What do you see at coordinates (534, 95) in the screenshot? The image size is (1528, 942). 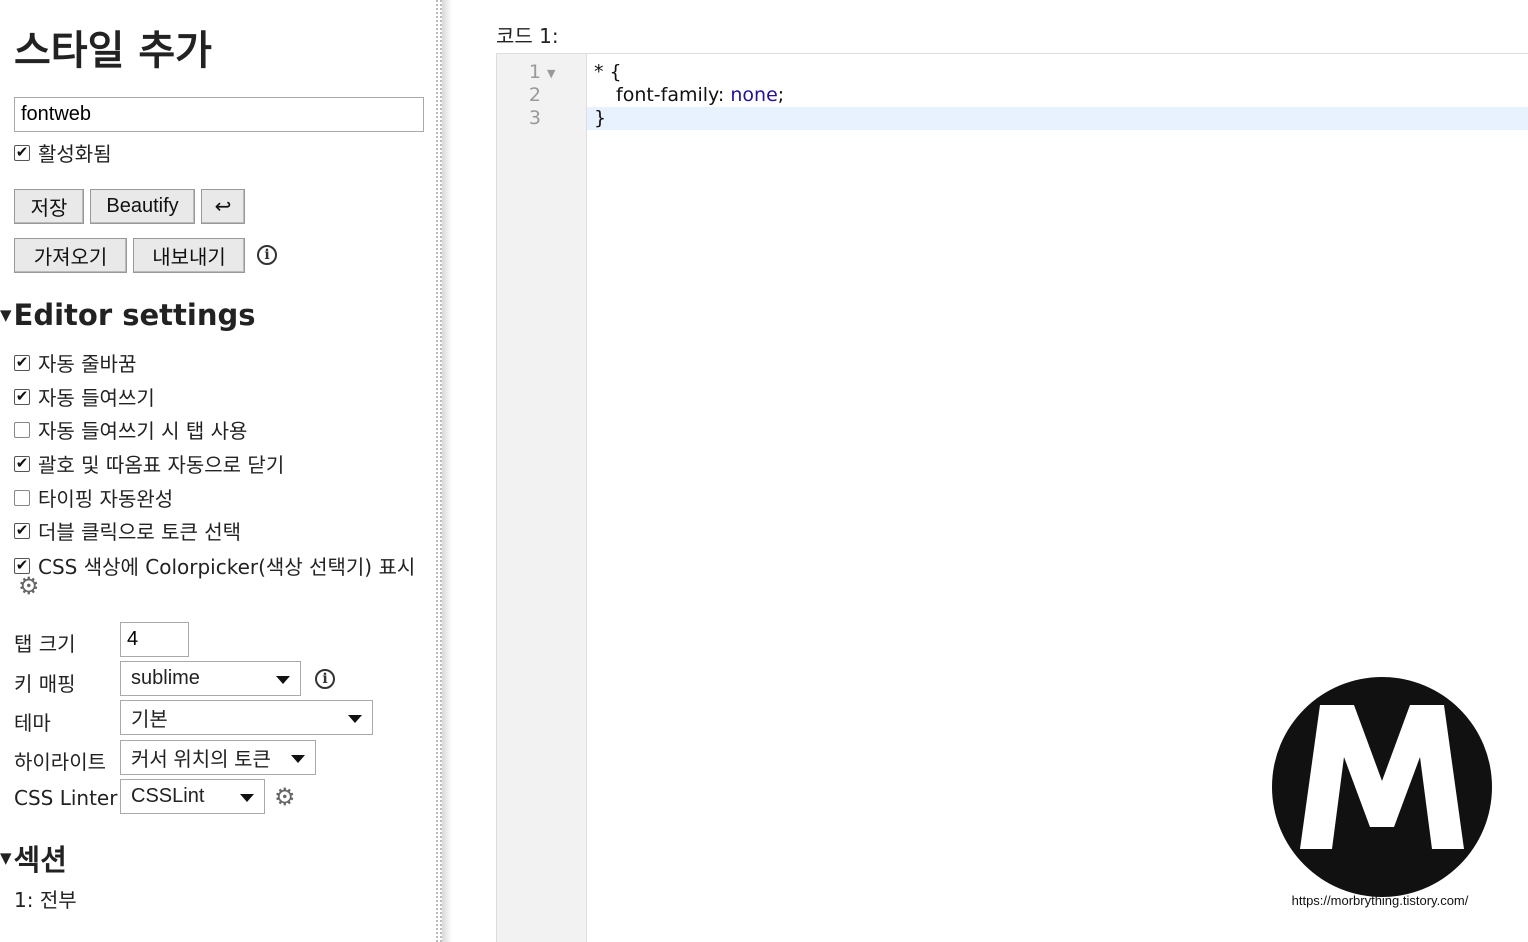 I see `line-number: 2` at bounding box center [534, 95].